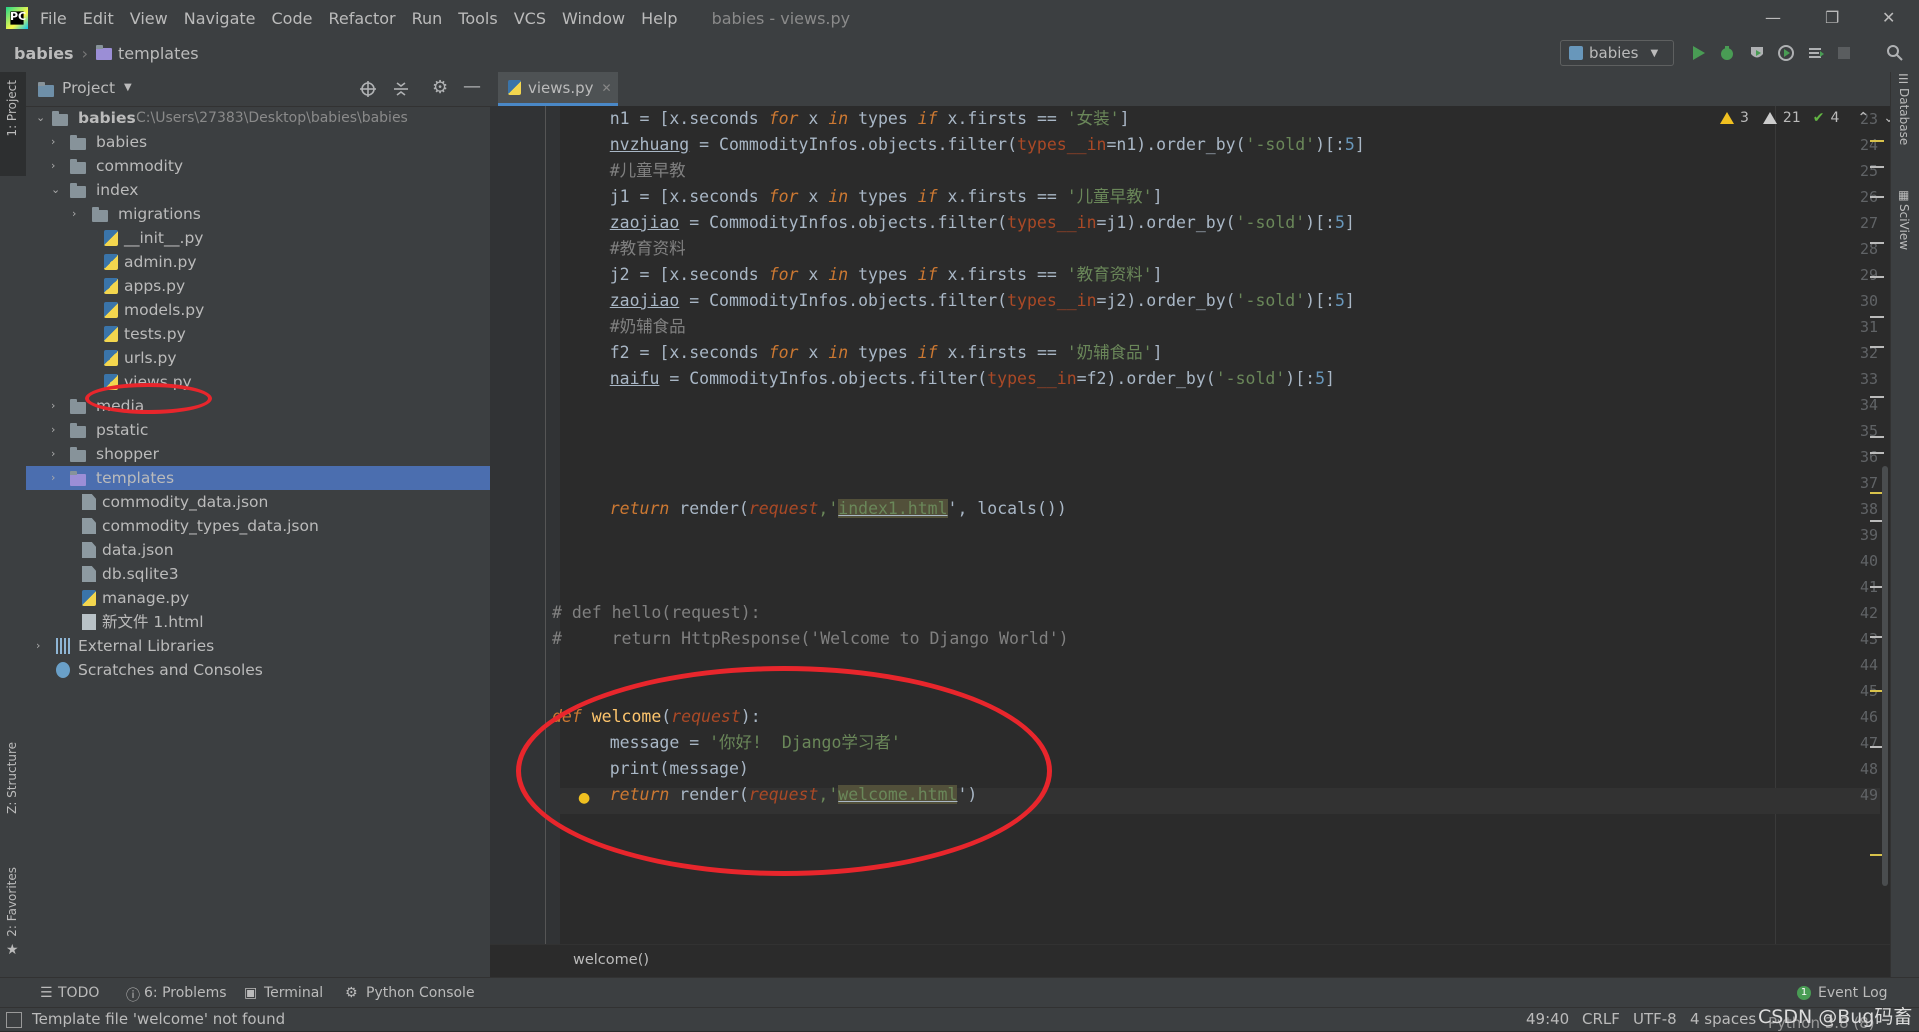 Image resolution: width=1919 pixels, height=1032 pixels. I want to click on tab-views-py: views.py ✕, so click(558, 89).